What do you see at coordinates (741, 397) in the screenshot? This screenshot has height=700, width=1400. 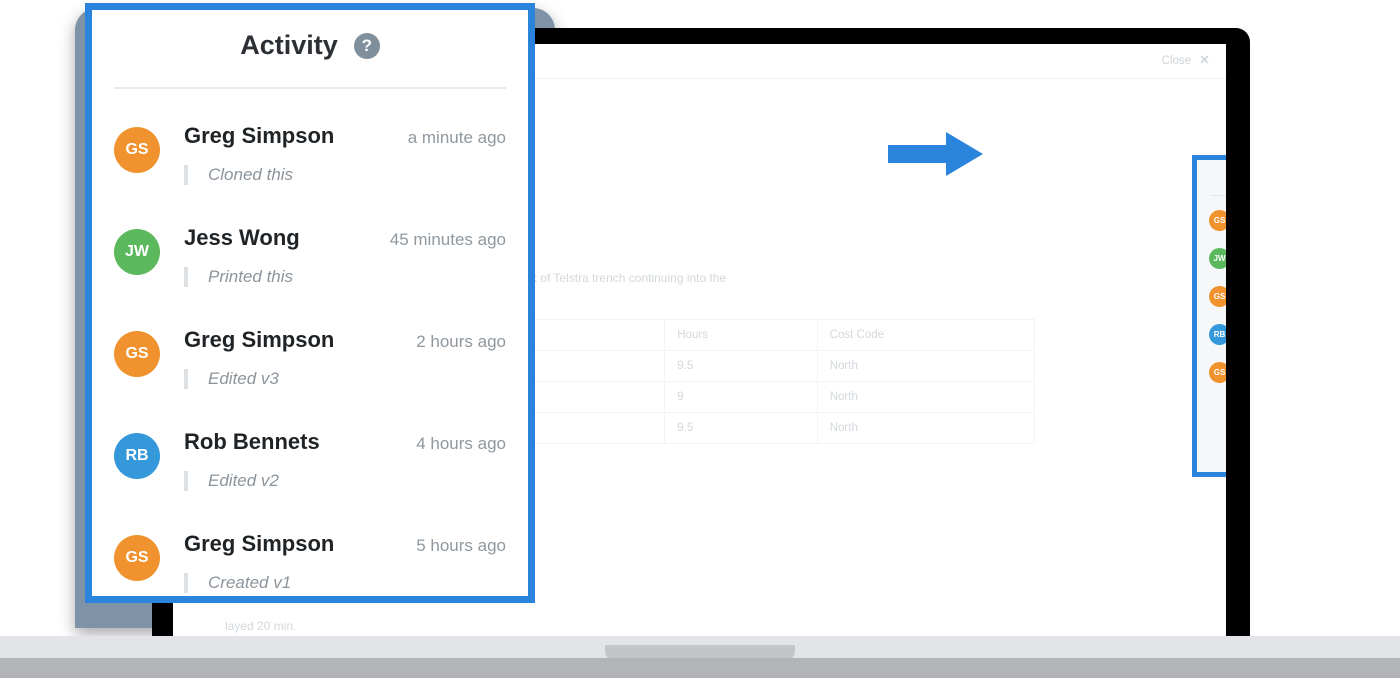 I see `table-cell: 9` at bounding box center [741, 397].